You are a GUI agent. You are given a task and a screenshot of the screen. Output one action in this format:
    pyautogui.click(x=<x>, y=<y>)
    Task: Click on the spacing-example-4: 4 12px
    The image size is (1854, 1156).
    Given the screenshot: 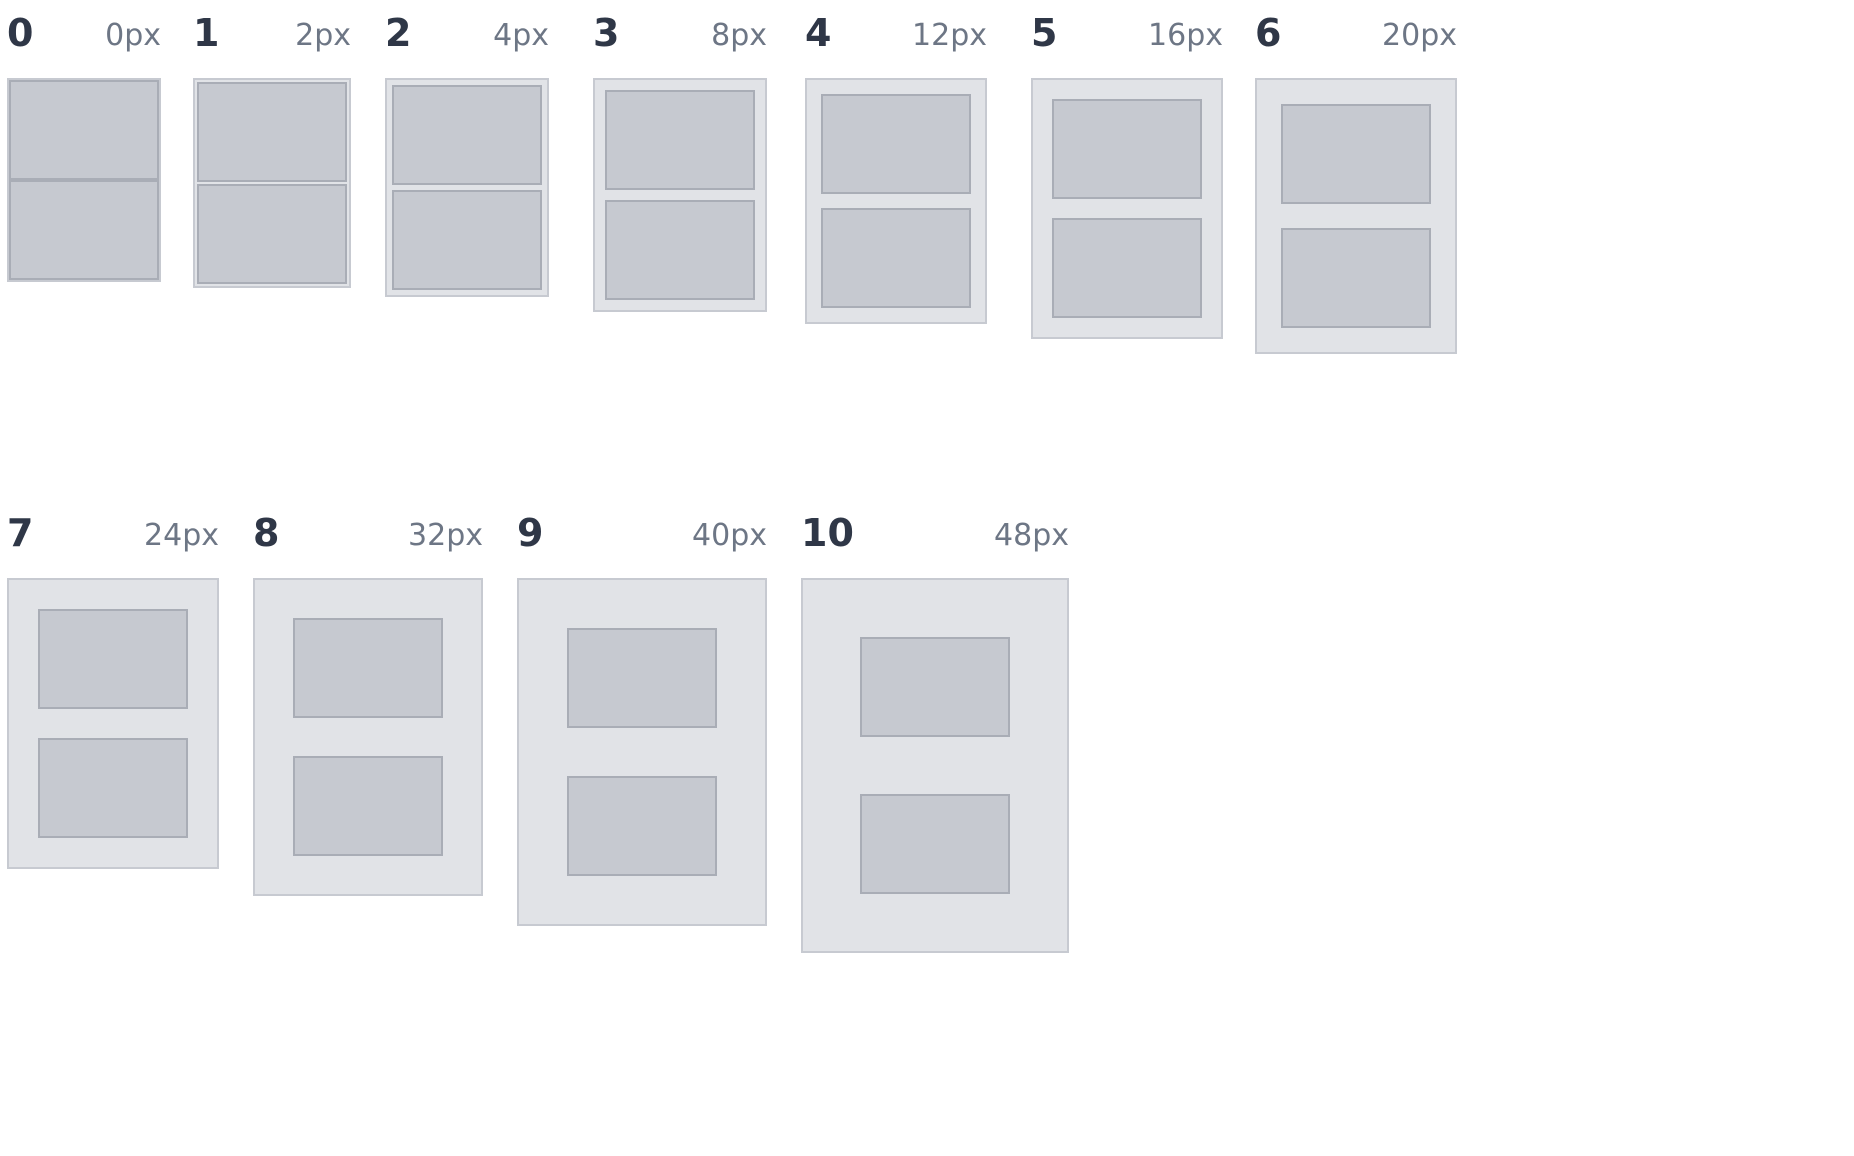 What is the action you would take?
    pyautogui.click(x=896, y=162)
    